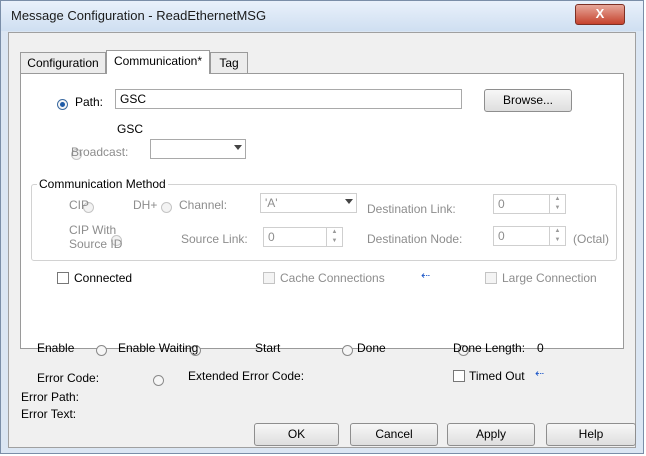 This screenshot has height=456, width=646. What do you see at coordinates (489, 348) in the screenshot?
I see `done-length-label: Done Length:` at bounding box center [489, 348].